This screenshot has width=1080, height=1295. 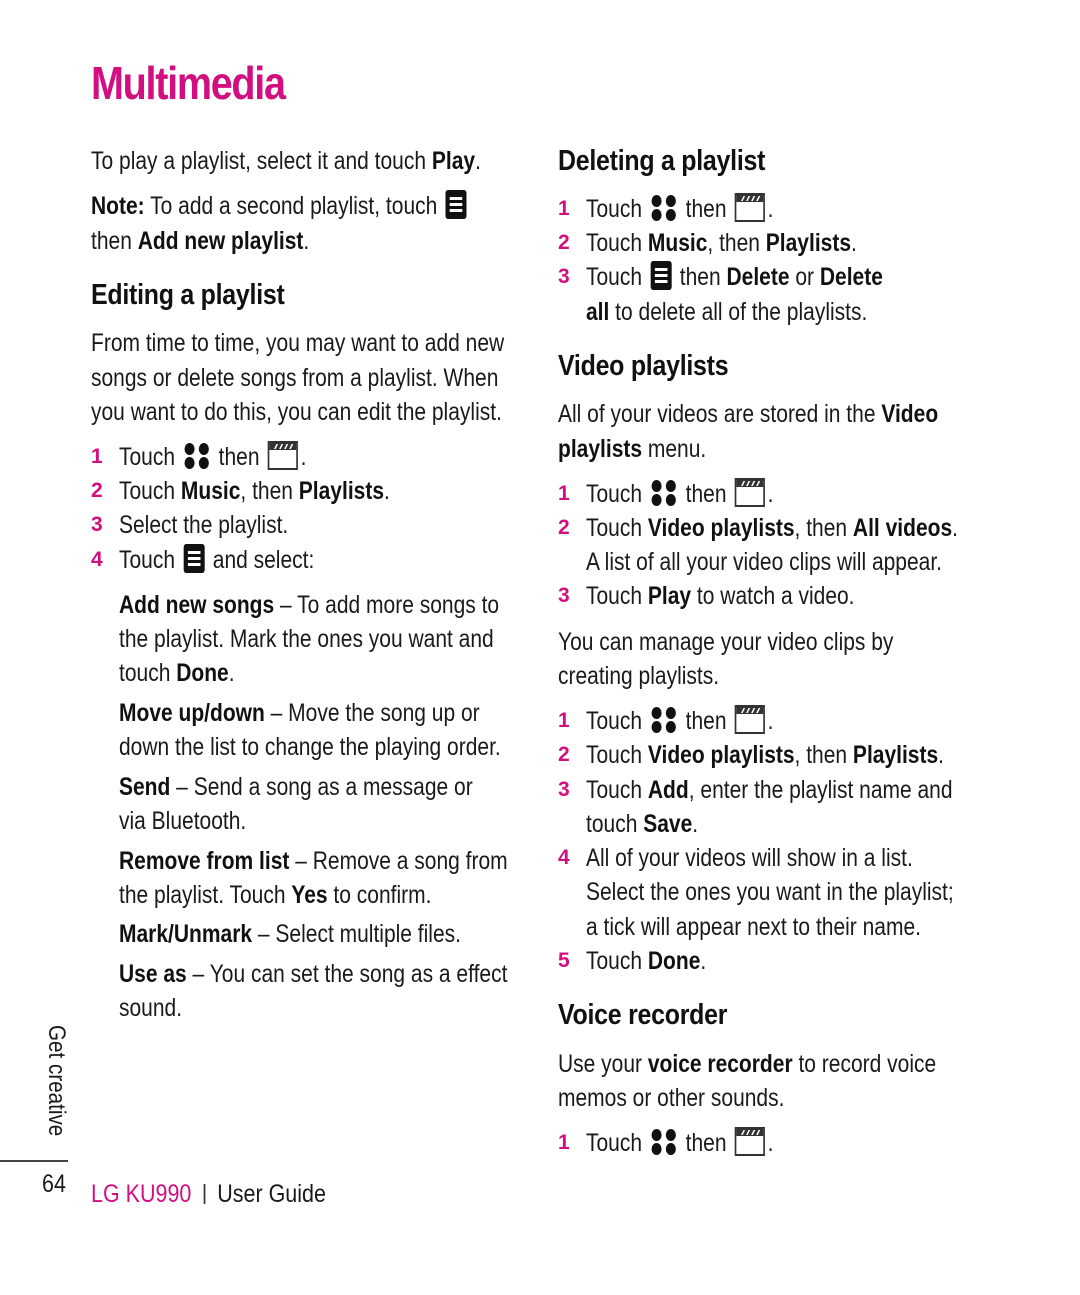 What do you see at coordinates (34, 1161) in the screenshot?
I see `side-divider` at bounding box center [34, 1161].